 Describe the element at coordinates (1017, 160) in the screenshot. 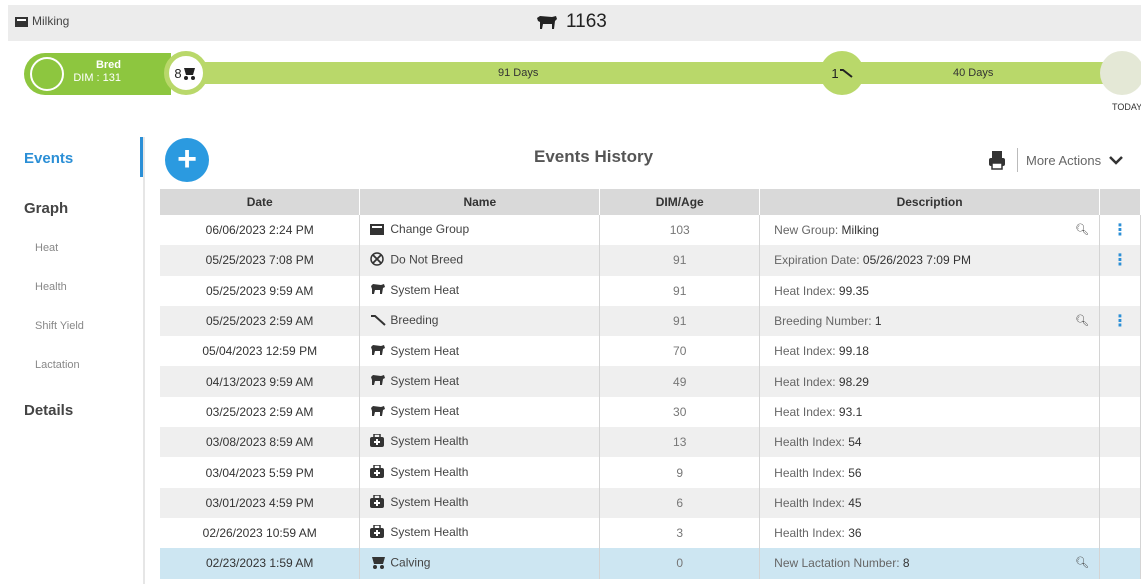

I see `actions-separator` at that location.